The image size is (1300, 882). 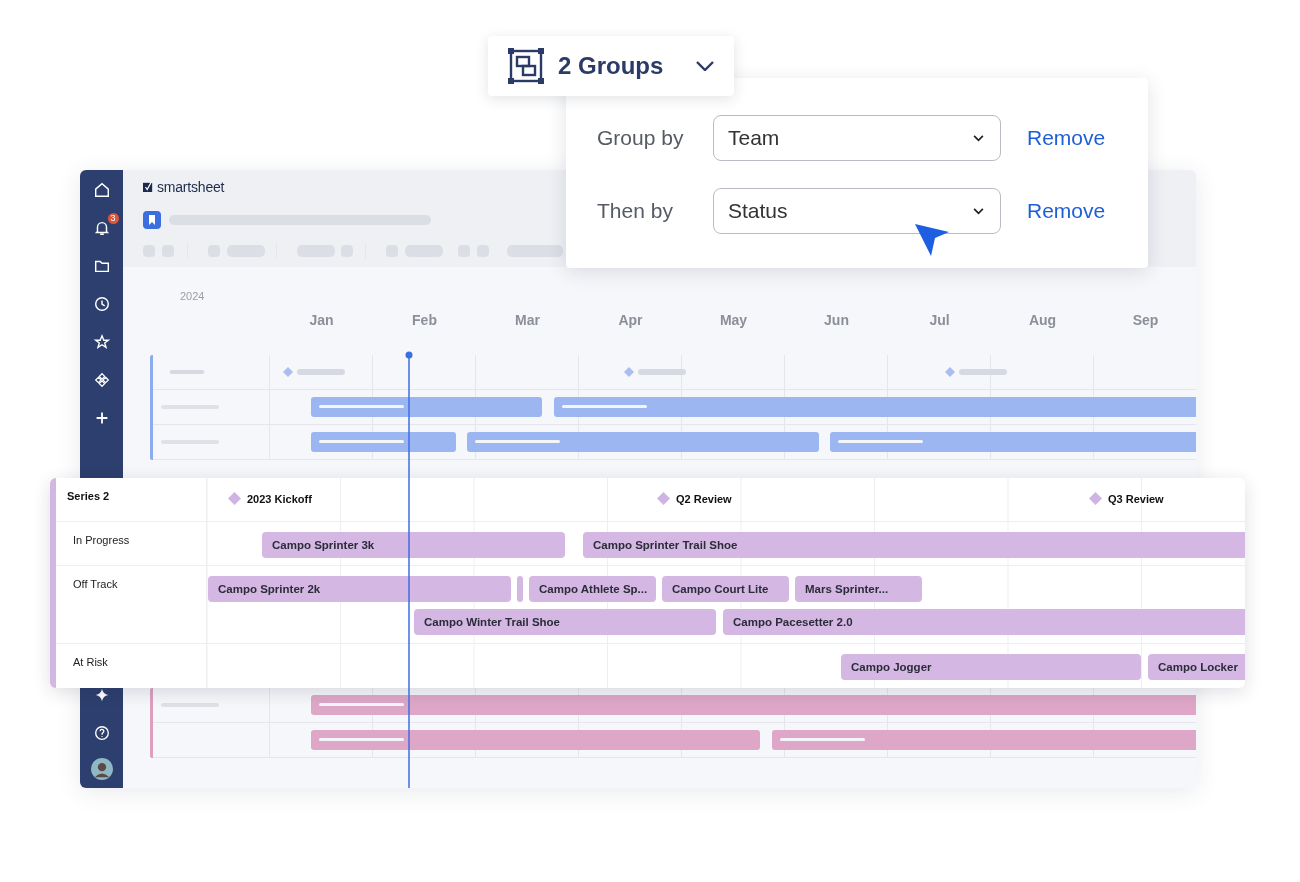 What do you see at coordinates (836, 320) in the screenshot?
I see `month-label: Jun` at bounding box center [836, 320].